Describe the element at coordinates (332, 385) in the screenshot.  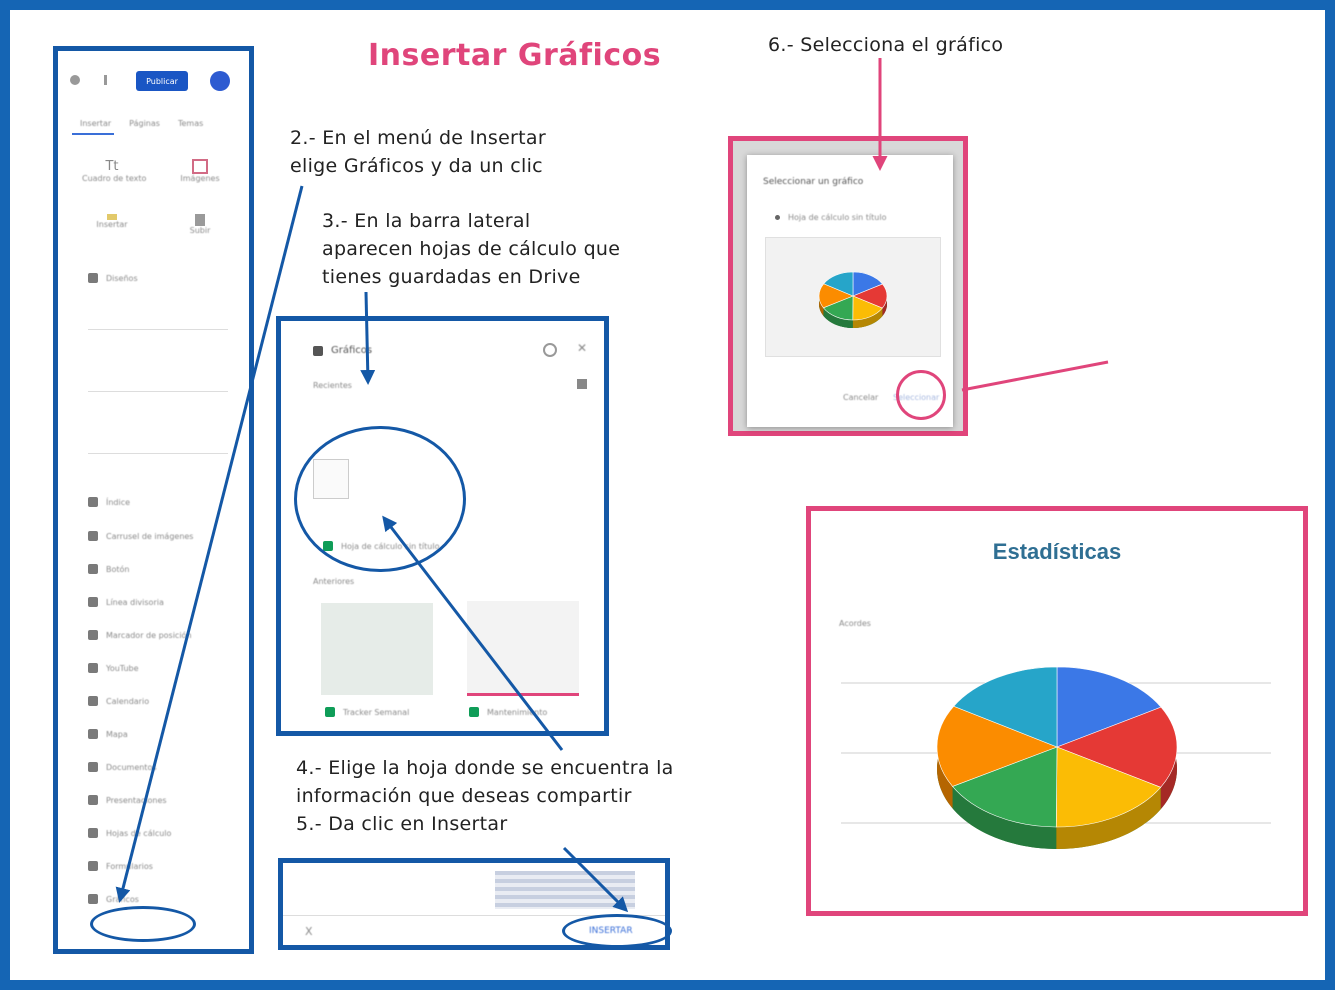
I see `recent-label: Recientes` at that location.